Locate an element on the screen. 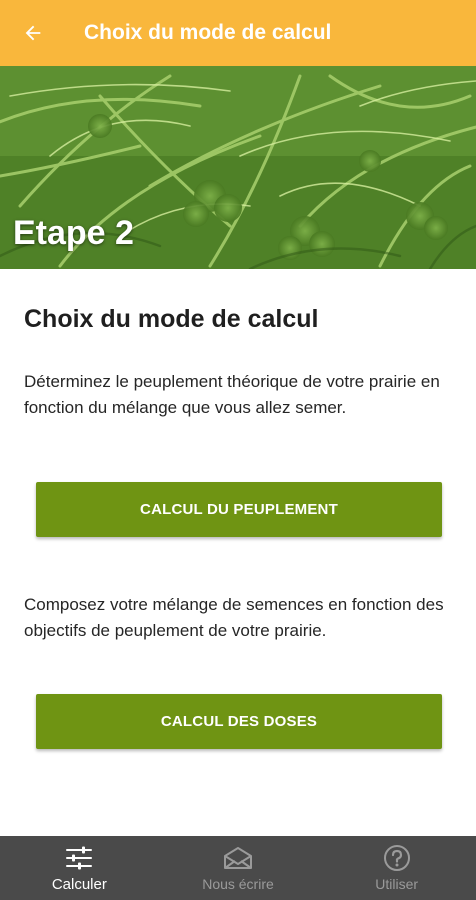  bottom-navigation: Calculer Nous écrire Utiliser is located at coordinates (238, 868).